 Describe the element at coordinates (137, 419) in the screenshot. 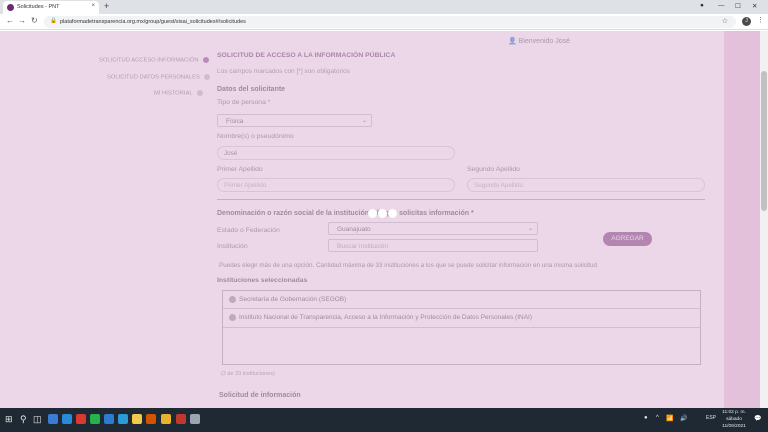

I see `file-explorer-icon` at that location.